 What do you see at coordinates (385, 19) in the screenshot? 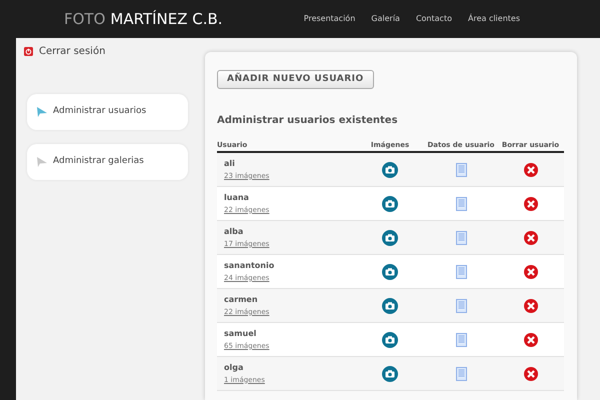
I see `nav-link: Galería` at bounding box center [385, 19].